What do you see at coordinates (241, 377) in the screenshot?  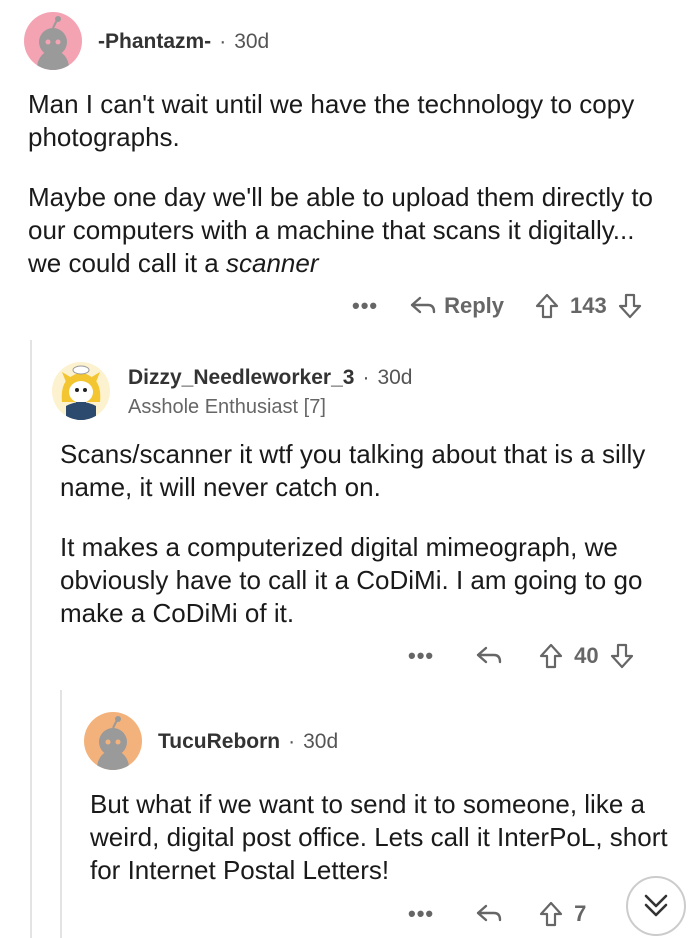 I see `username: Dizzy_Needleworker_3` at bounding box center [241, 377].